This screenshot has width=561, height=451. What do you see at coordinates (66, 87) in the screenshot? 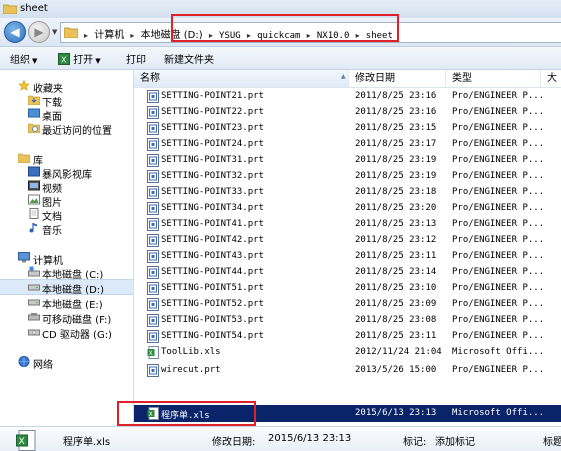
I see `nav-favorites: 收藏夹` at bounding box center [66, 87].